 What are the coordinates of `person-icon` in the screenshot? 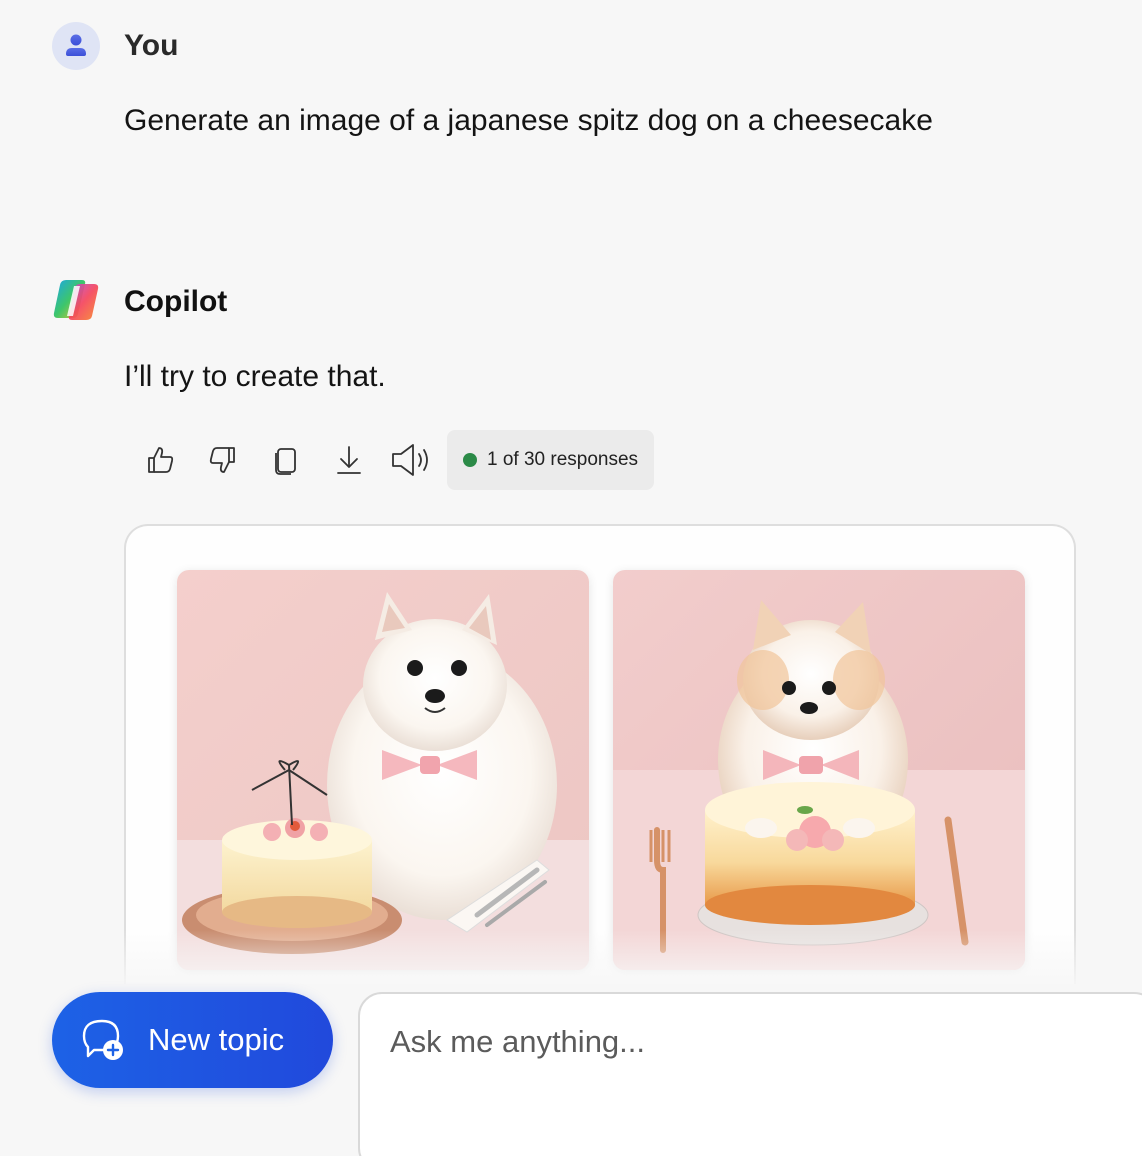 It's located at (76, 45).